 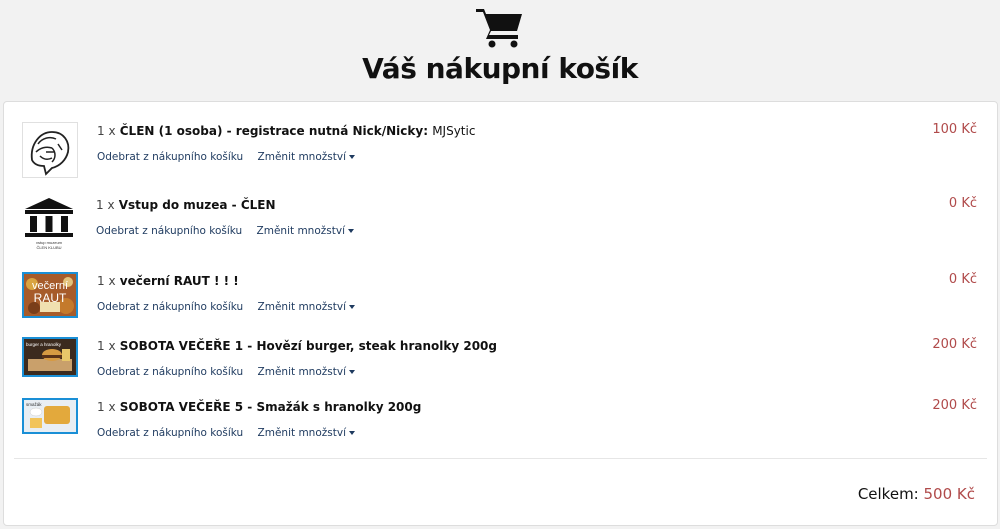 What do you see at coordinates (499, 28) in the screenshot?
I see `shopping-cart-icon` at bounding box center [499, 28].